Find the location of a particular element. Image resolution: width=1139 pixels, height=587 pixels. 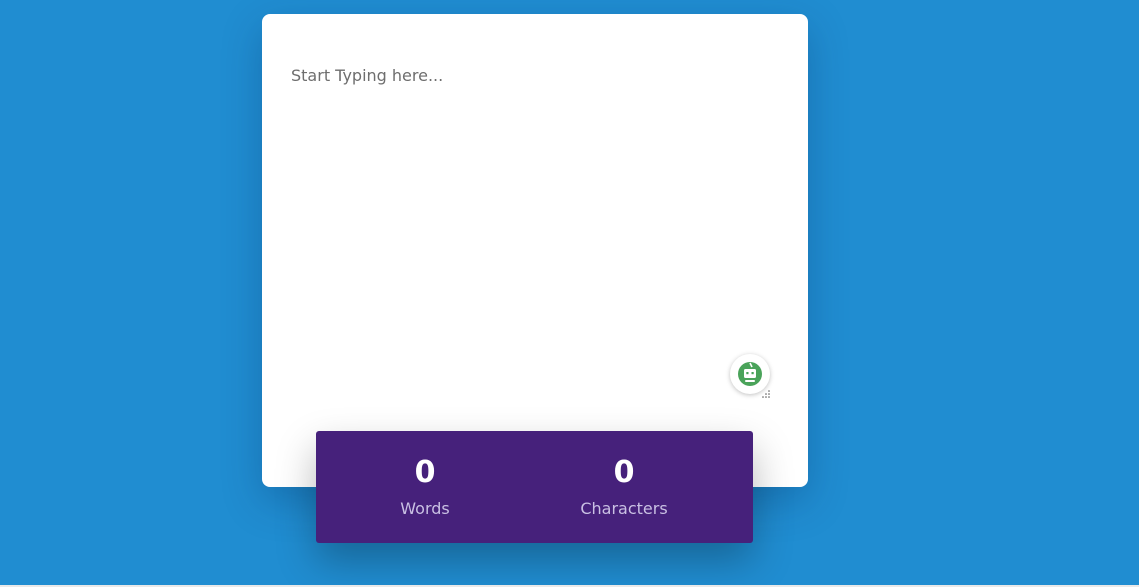

resize-grip-icon is located at coordinates (766, 390).